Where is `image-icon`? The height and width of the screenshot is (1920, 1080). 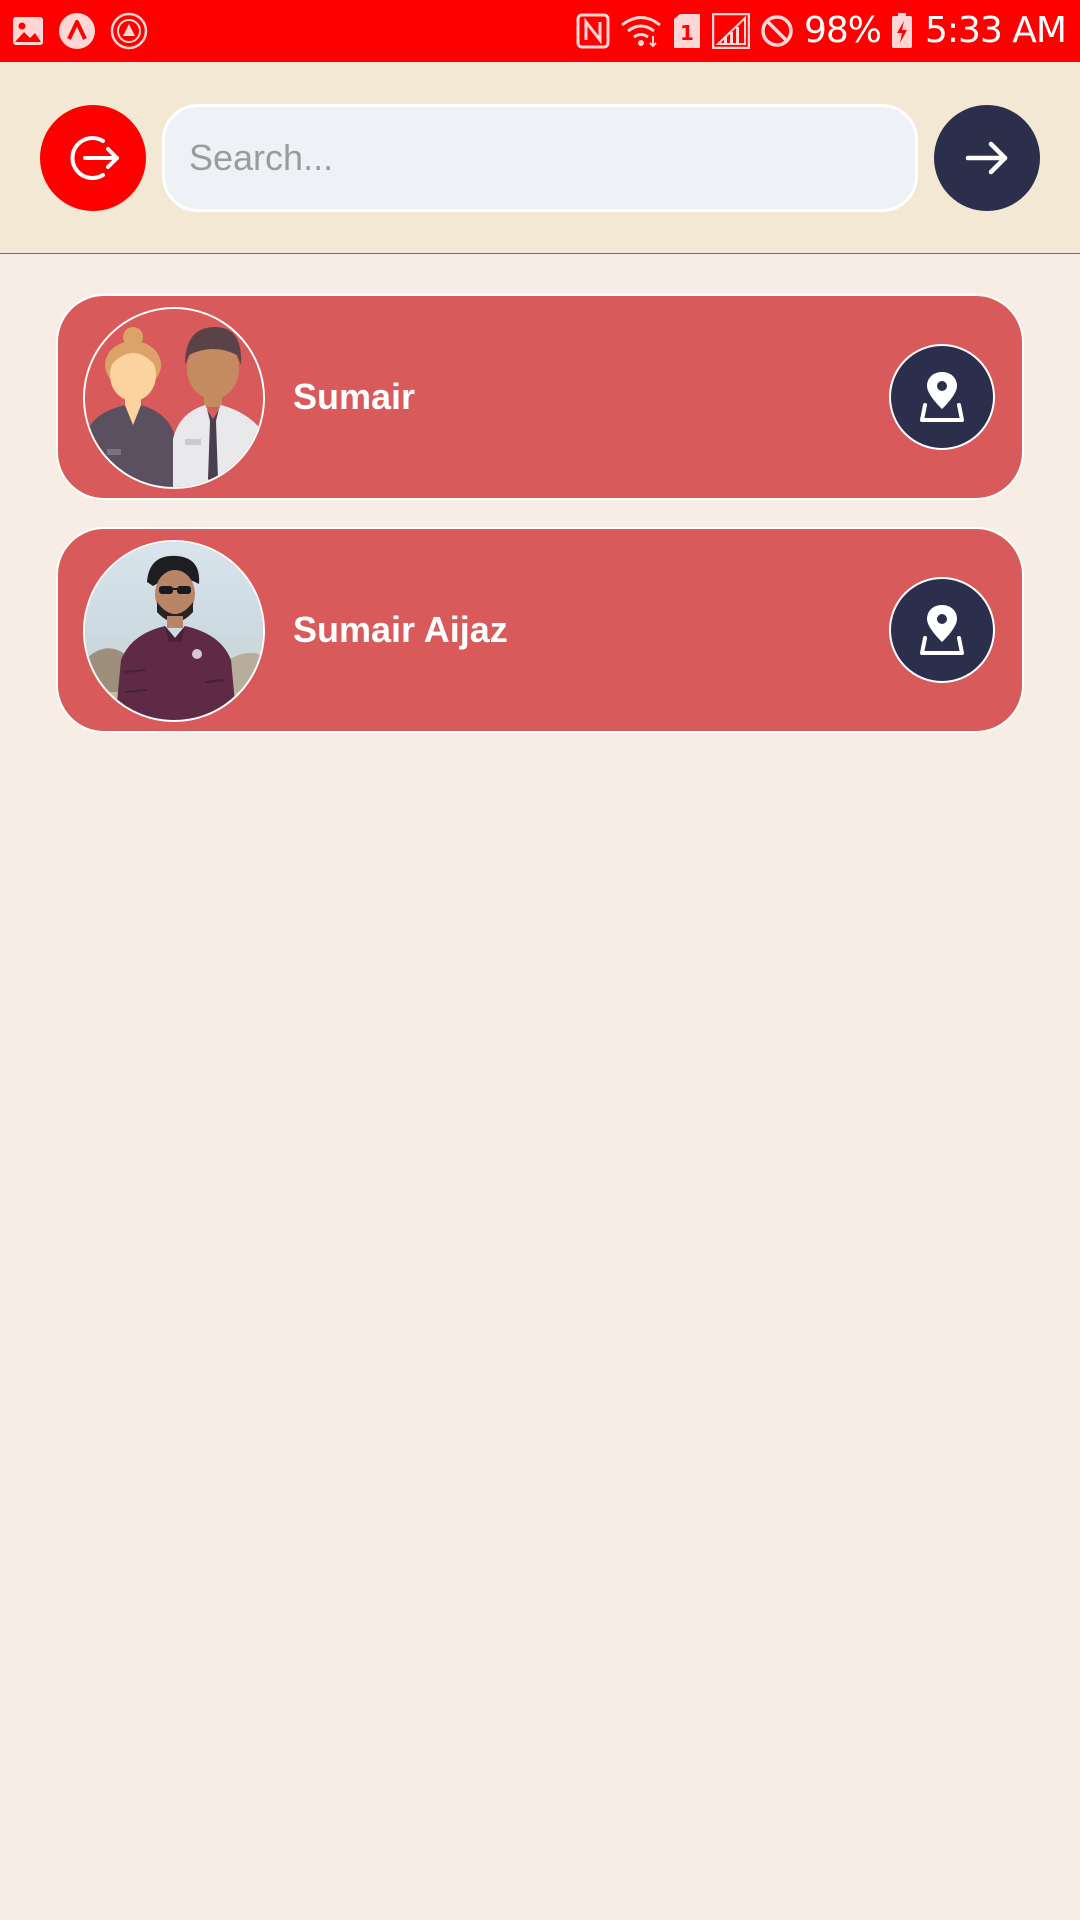
image-icon is located at coordinates (28, 31).